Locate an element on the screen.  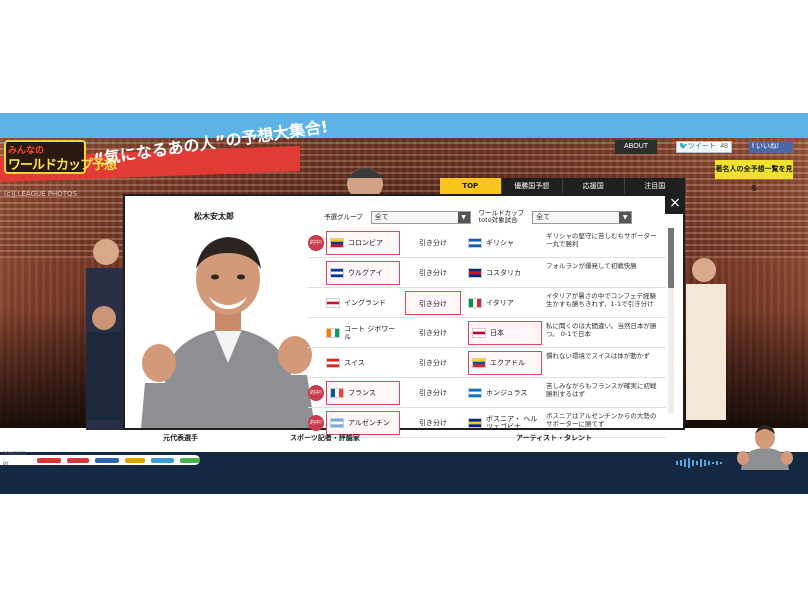
home-team: イングランド is located at coordinates (363, 303).